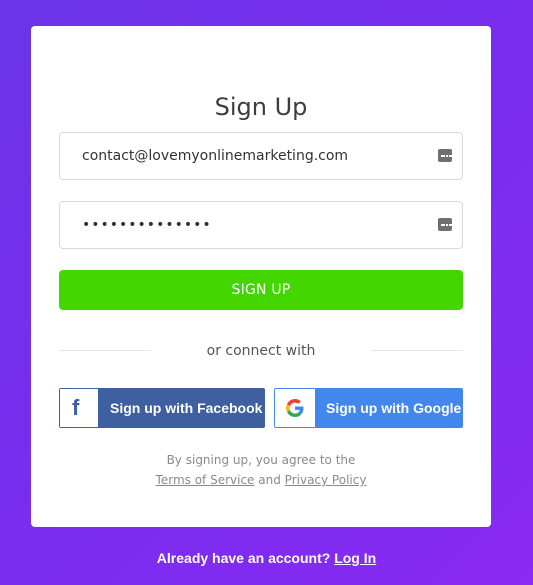 The height and width of the screenshot is (585, 533). I want to click on login-prompt-text: Already have an account?, so click(243, 558).